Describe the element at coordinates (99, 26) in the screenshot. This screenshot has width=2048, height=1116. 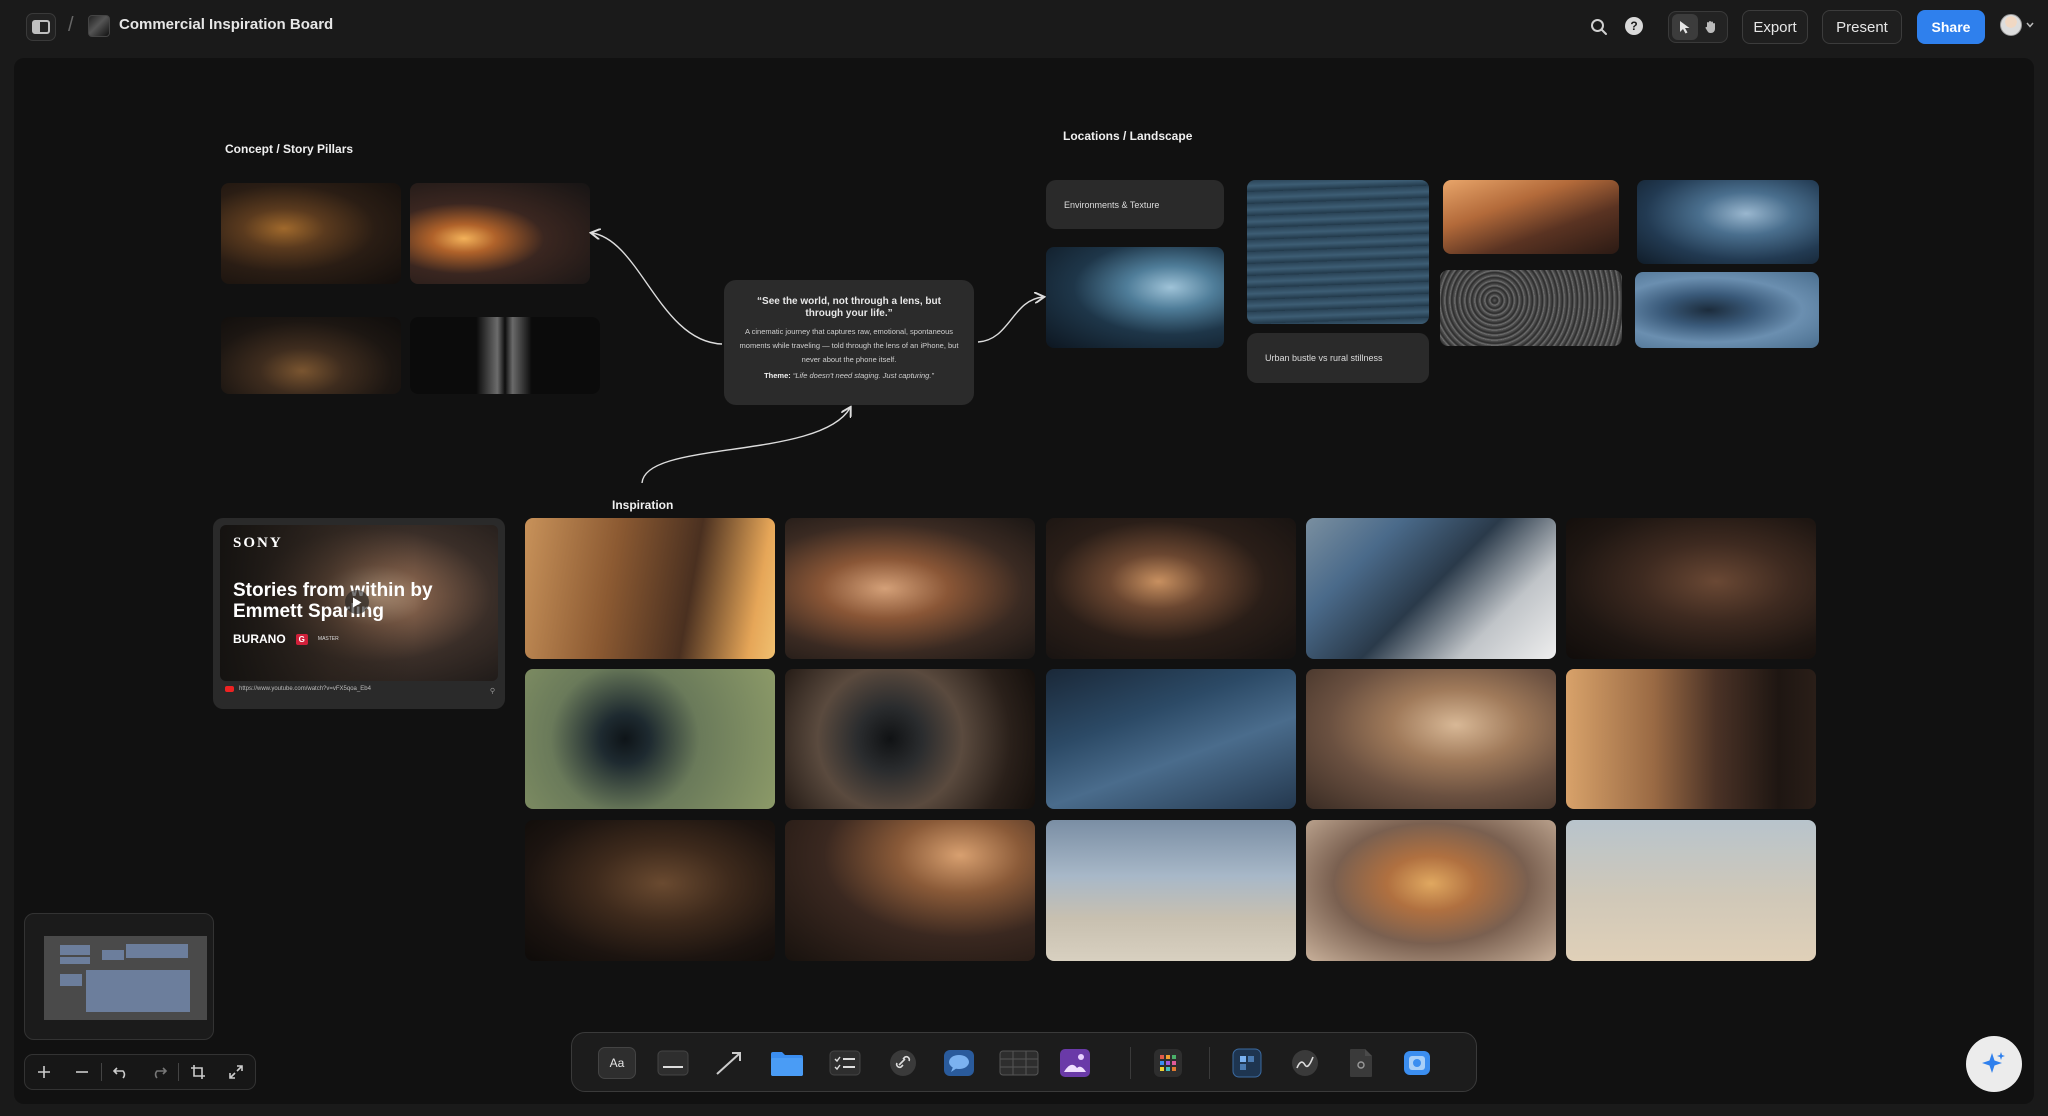
I see `board-thumbnail` at that location.